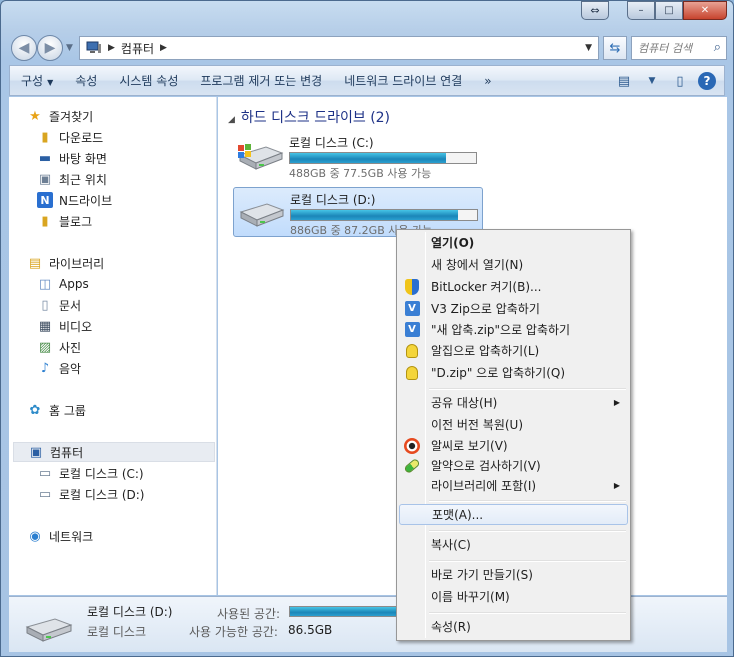  What do you see at coordinates (527, 613) in the screenshot?
I see `menu-separator` at bounding box center [527, 613].